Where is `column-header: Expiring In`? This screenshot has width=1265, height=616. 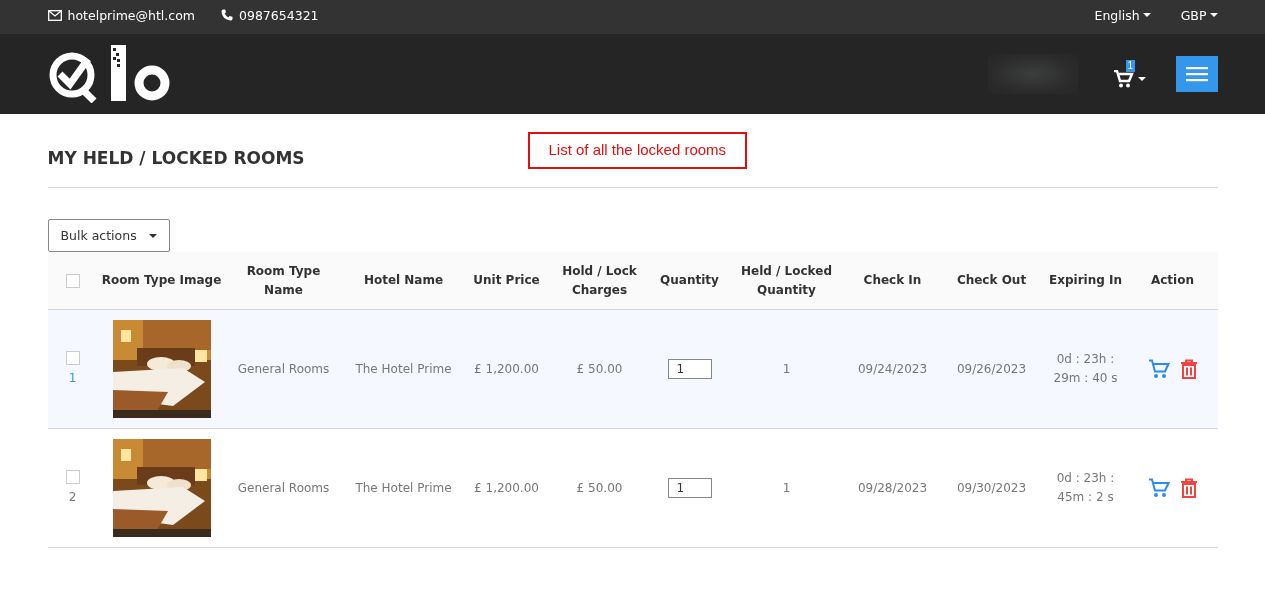 column-header: Expiring In is located at coordinates (1085, 280).